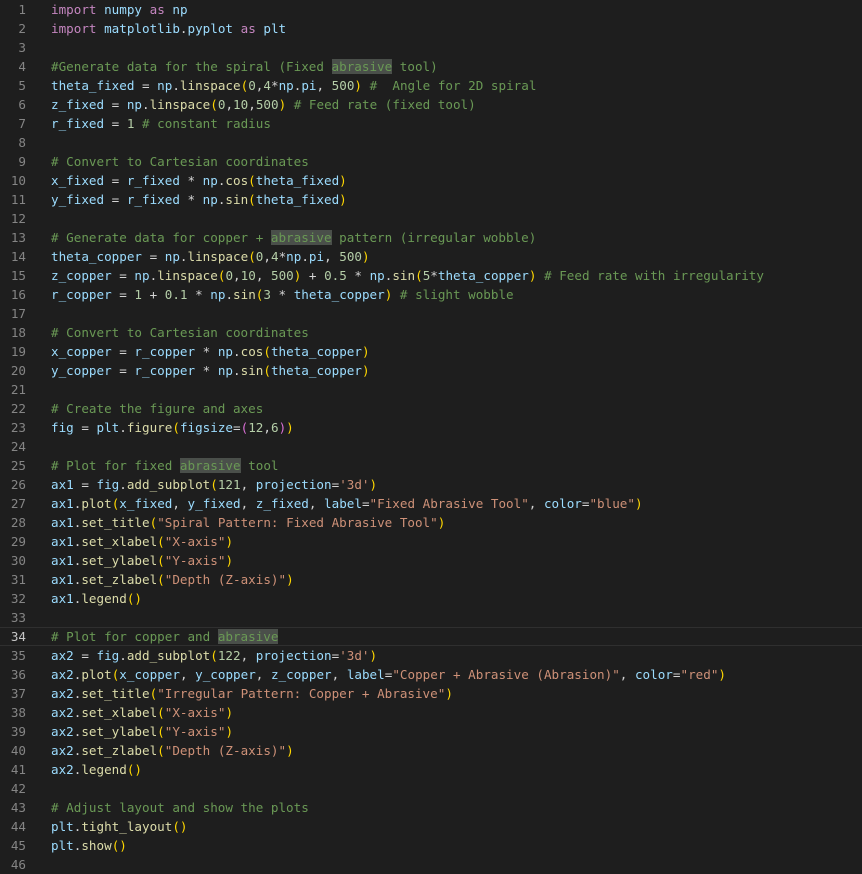  What do you see at coordinates (96, 845) in the screenshot?
I see `code-token: show` at bounding box center [96, 845].